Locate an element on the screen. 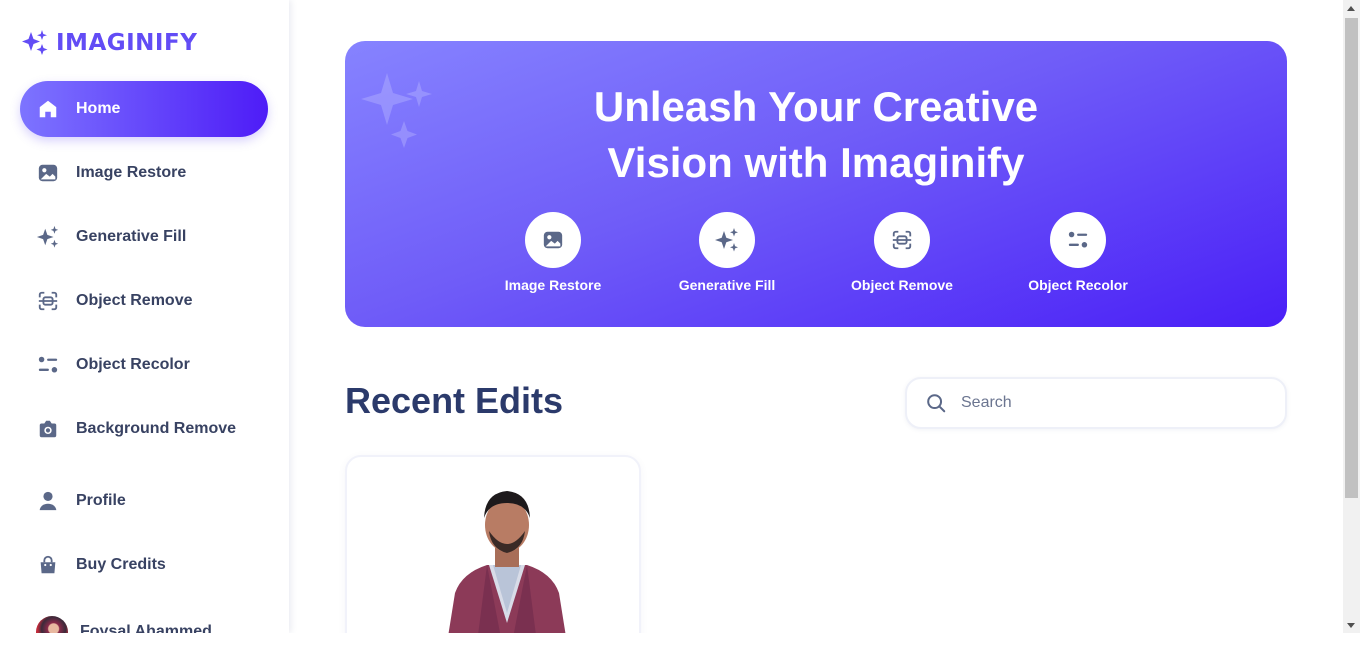 This screenshot has width=1360, height=665. sidebar-item-label: Profile is located at coordinates (101, 500).